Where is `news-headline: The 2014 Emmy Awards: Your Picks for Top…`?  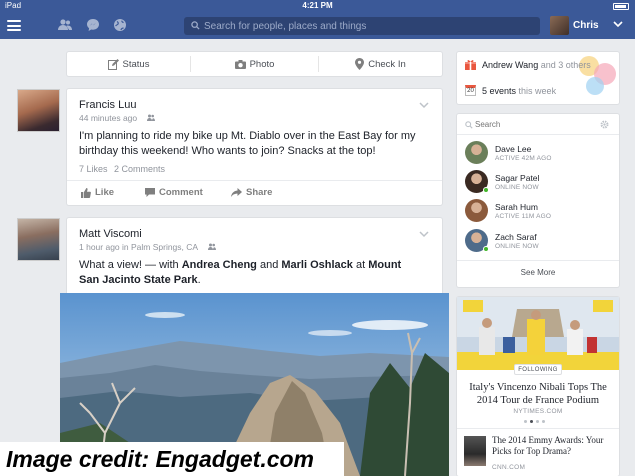 news-headline: The 2014 Emmy Awards: Your Picks for Top… is located at coordinates (554, 446).